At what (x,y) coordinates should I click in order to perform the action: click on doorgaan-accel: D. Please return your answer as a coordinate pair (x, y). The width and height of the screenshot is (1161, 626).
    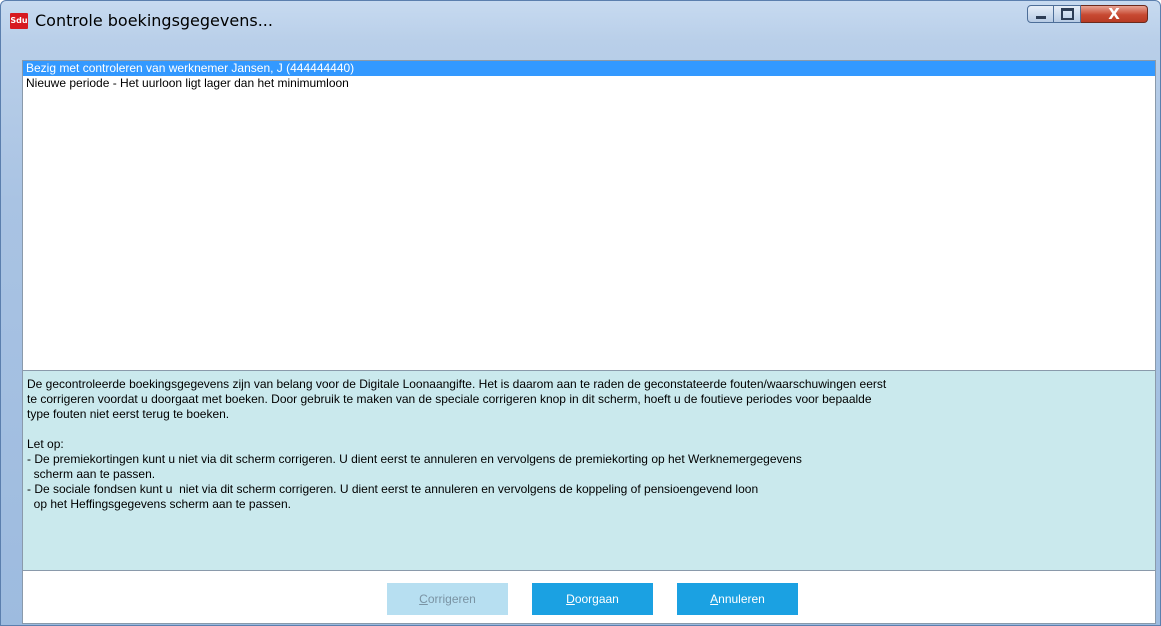
    Looking at the image, I should click on (570, 599).